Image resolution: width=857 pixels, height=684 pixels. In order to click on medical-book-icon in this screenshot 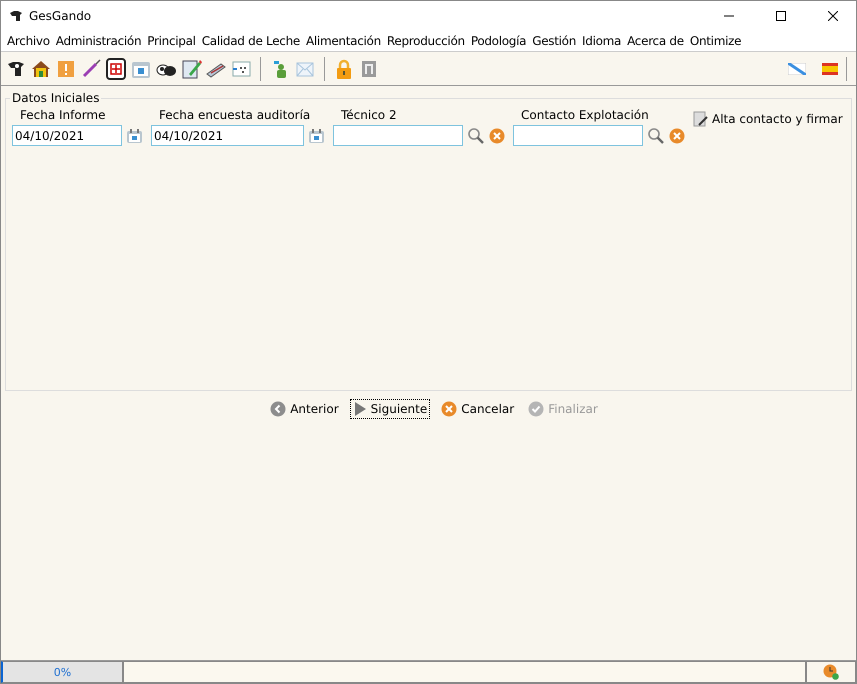, I will do `click(116, 69)`.